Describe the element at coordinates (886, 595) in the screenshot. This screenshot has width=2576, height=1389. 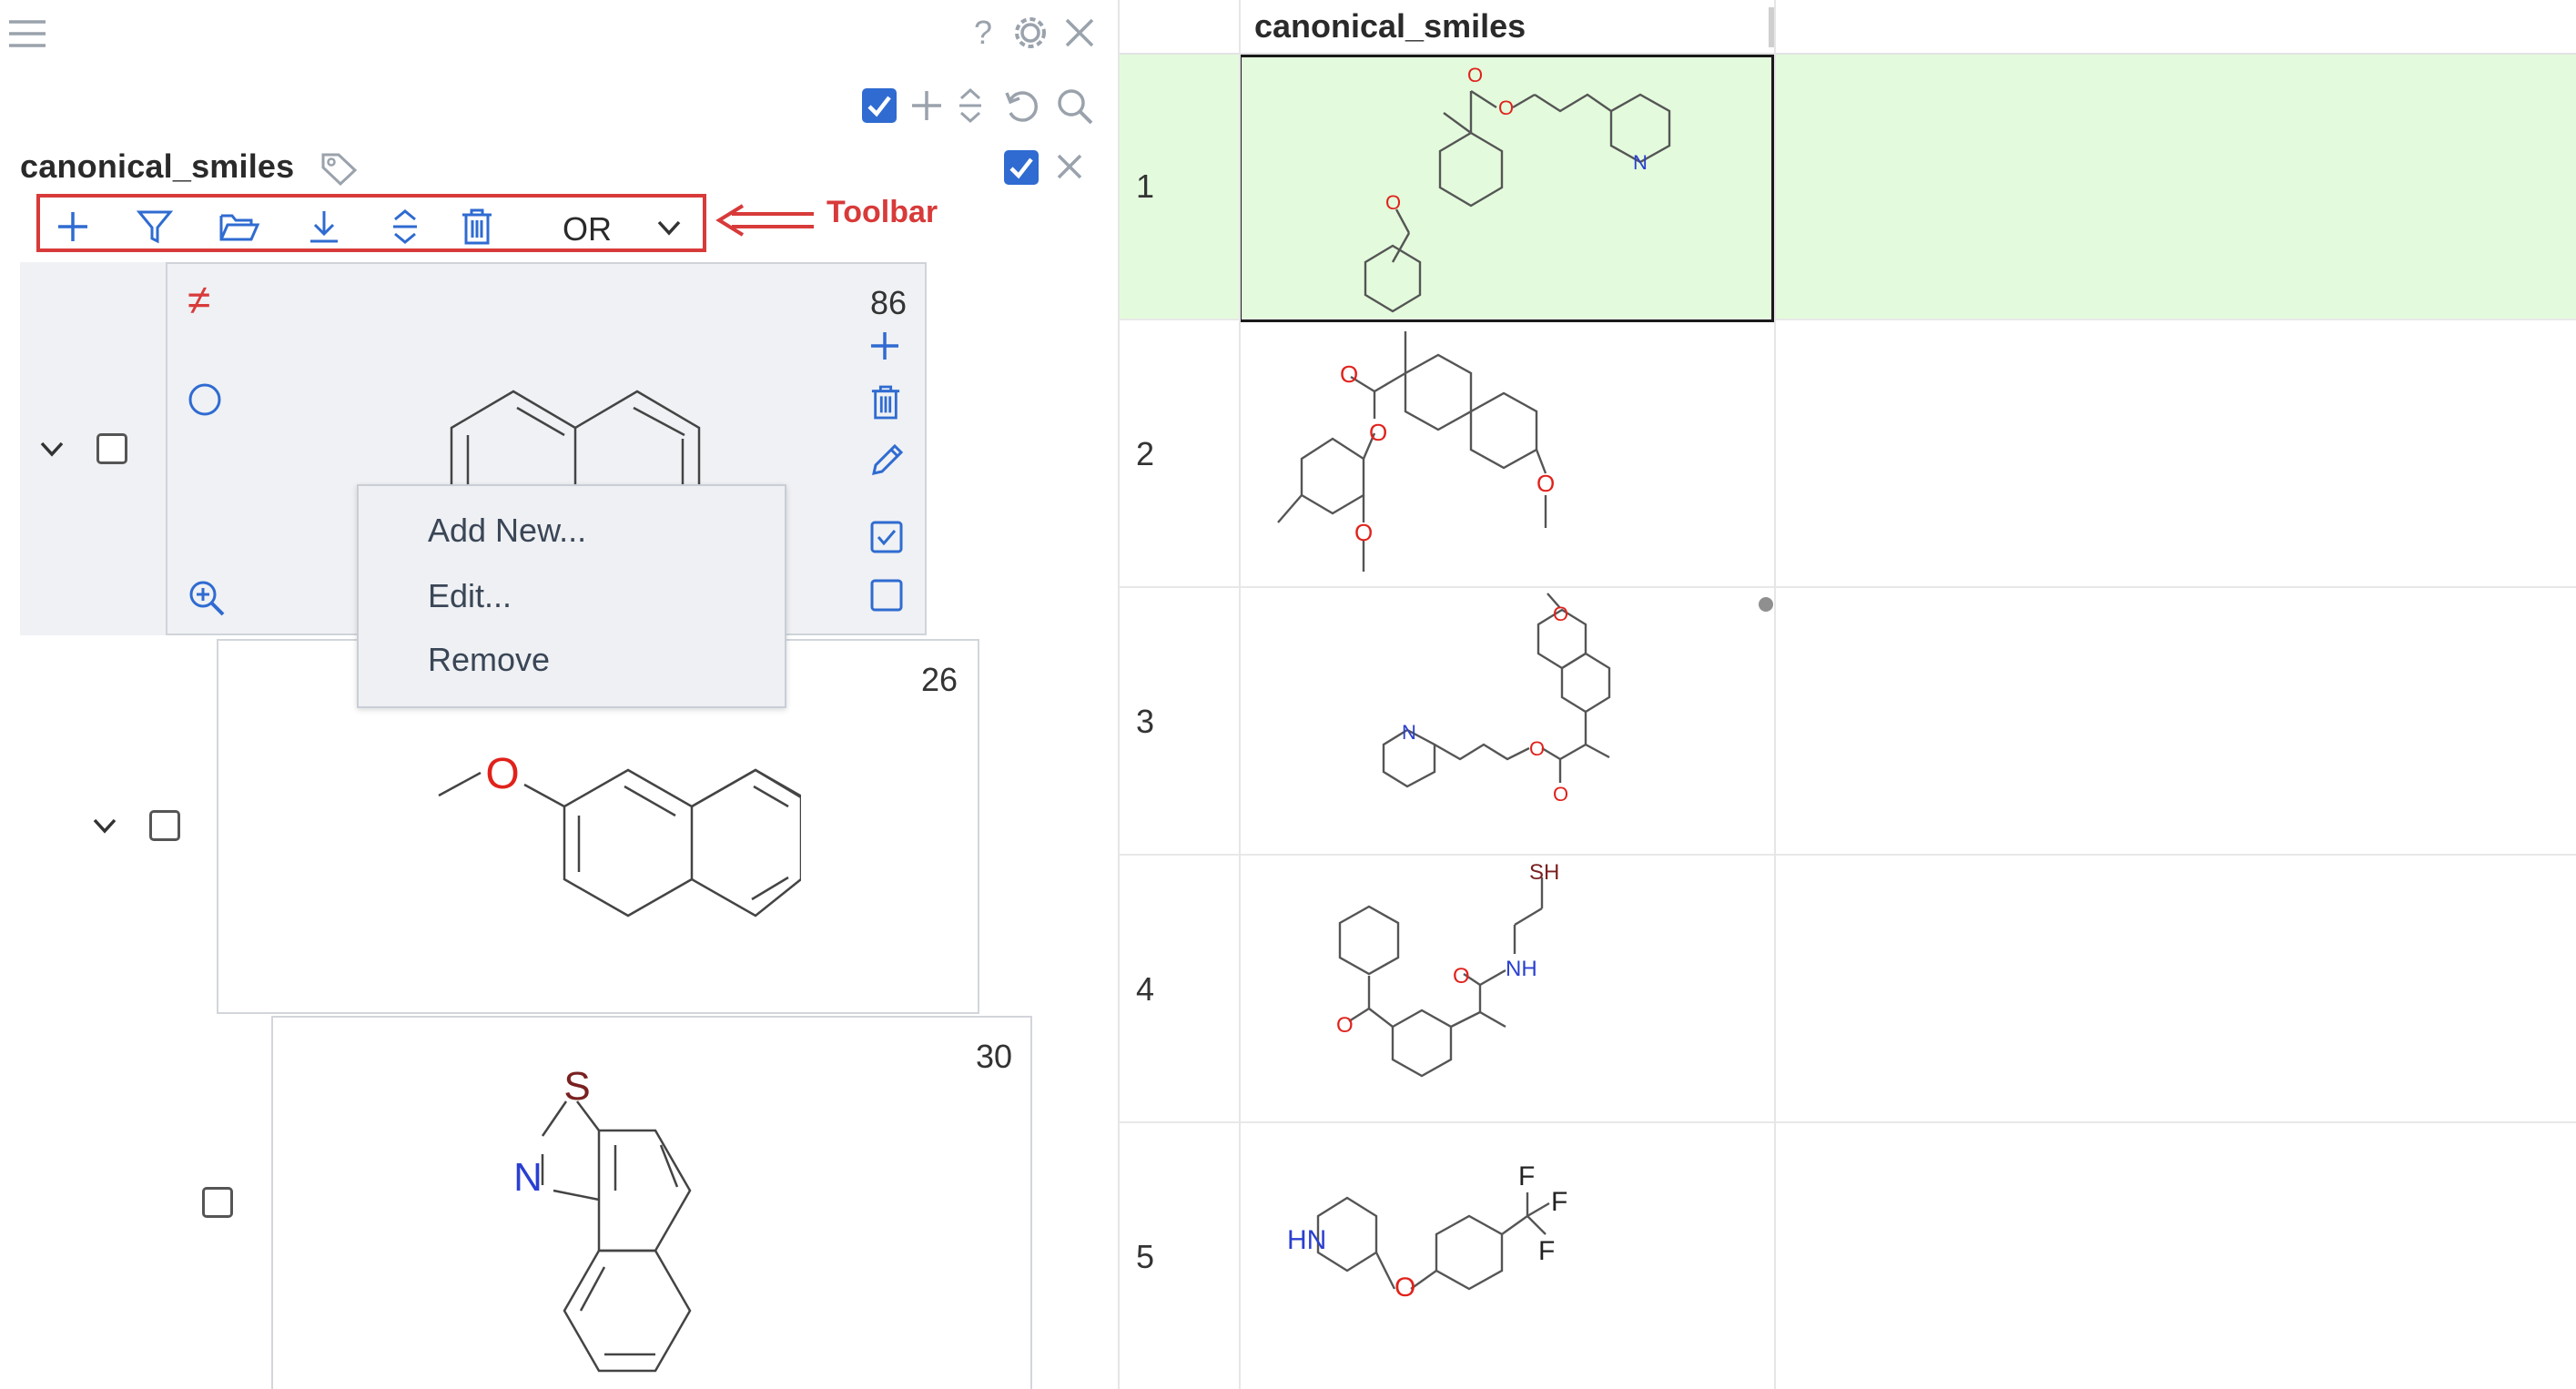
I see `checkbox-empty-icon` at that location.